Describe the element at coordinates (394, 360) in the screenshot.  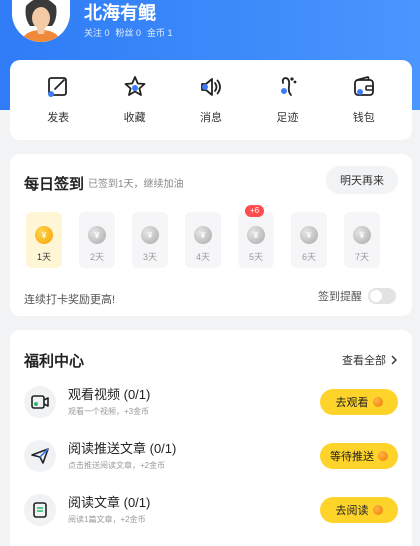
I see `chevron-right-icon` at that location.